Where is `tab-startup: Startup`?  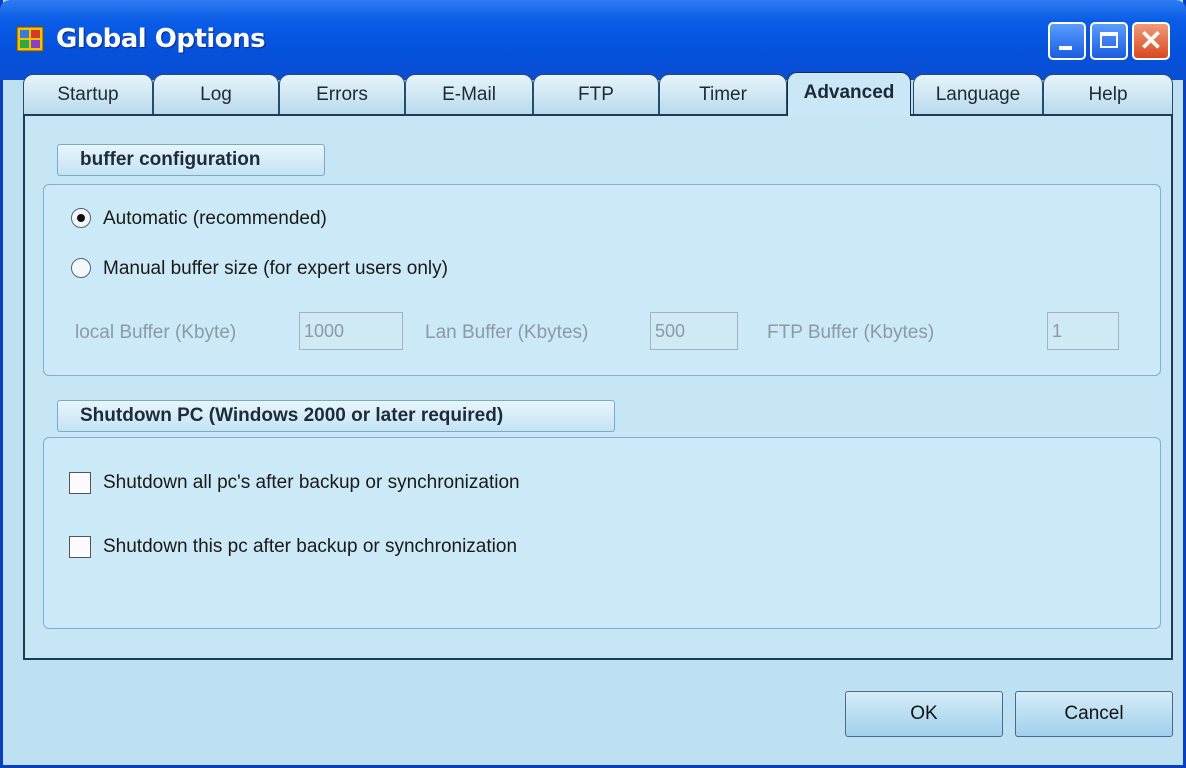
tab-startup: Startup is located at coordinates (88, 94).